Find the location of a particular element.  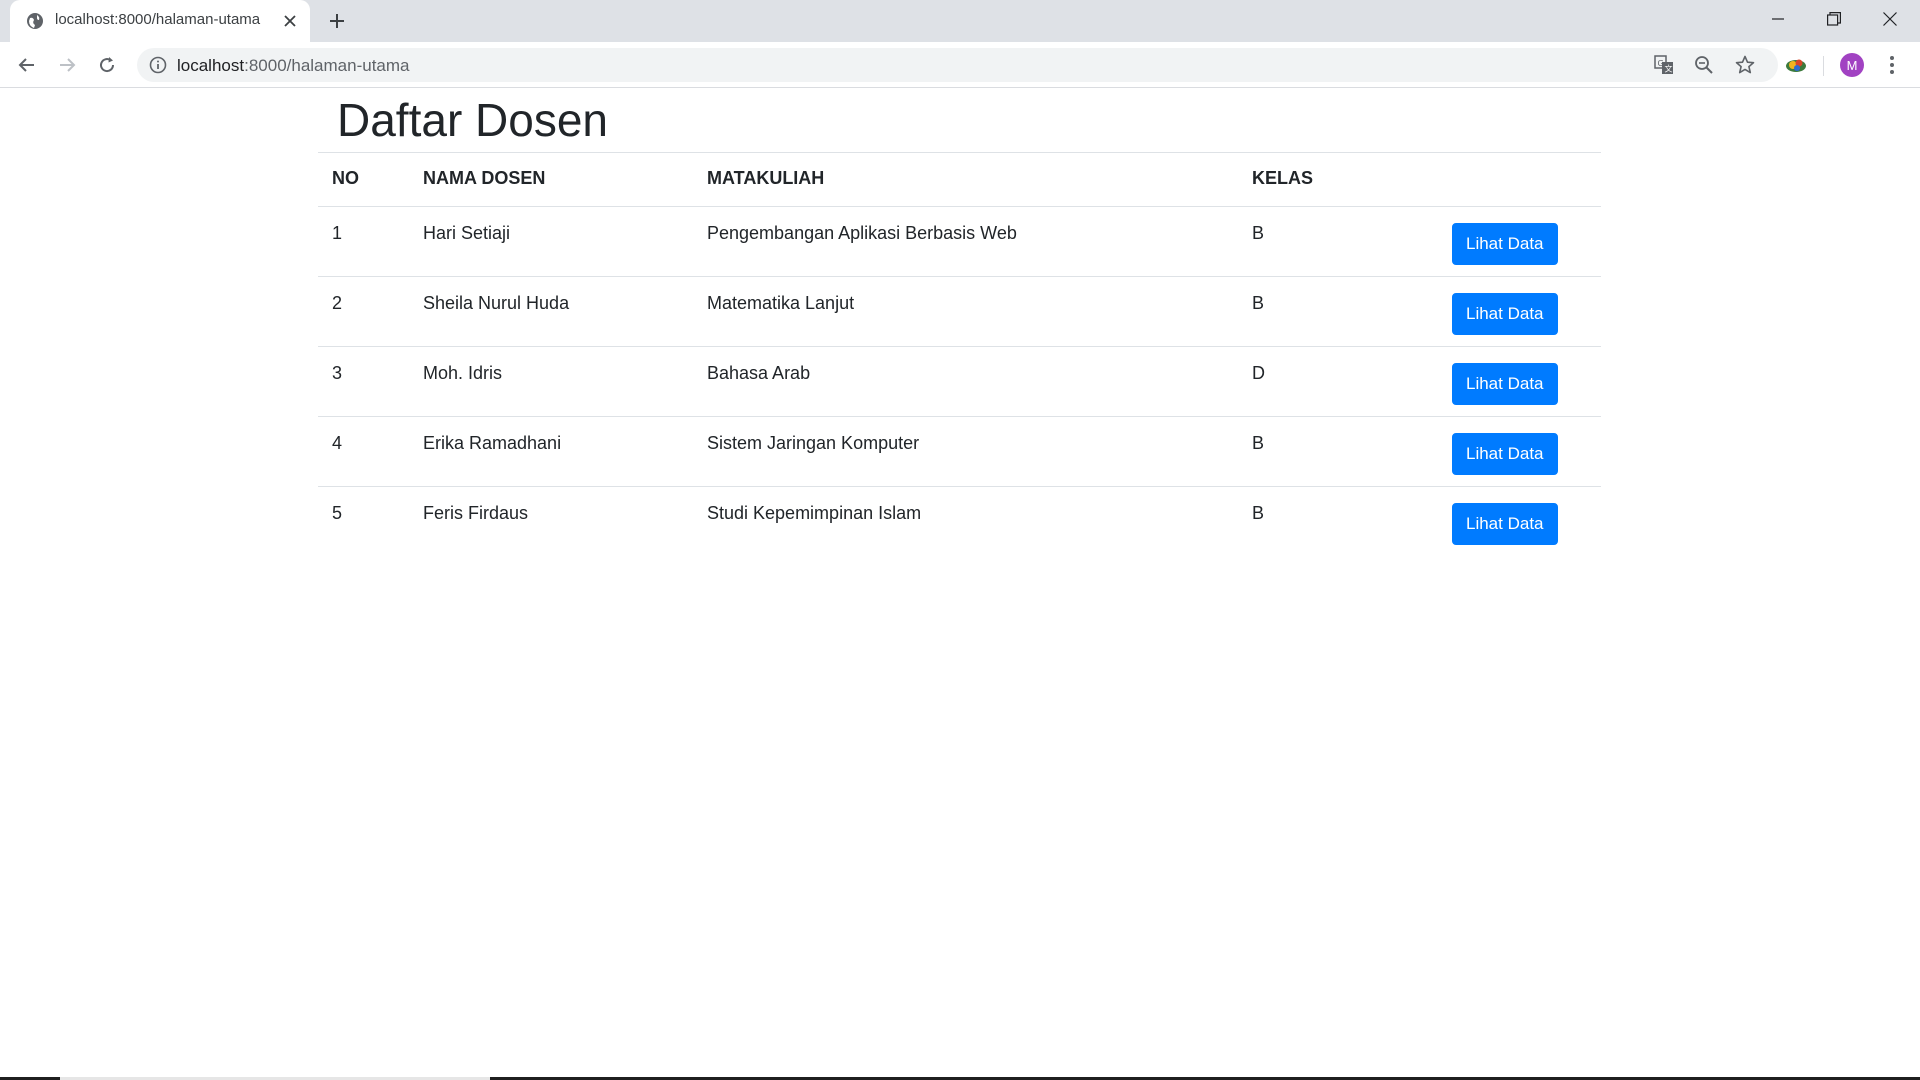

minimize-window-button is located at coordinates (1778, 19).